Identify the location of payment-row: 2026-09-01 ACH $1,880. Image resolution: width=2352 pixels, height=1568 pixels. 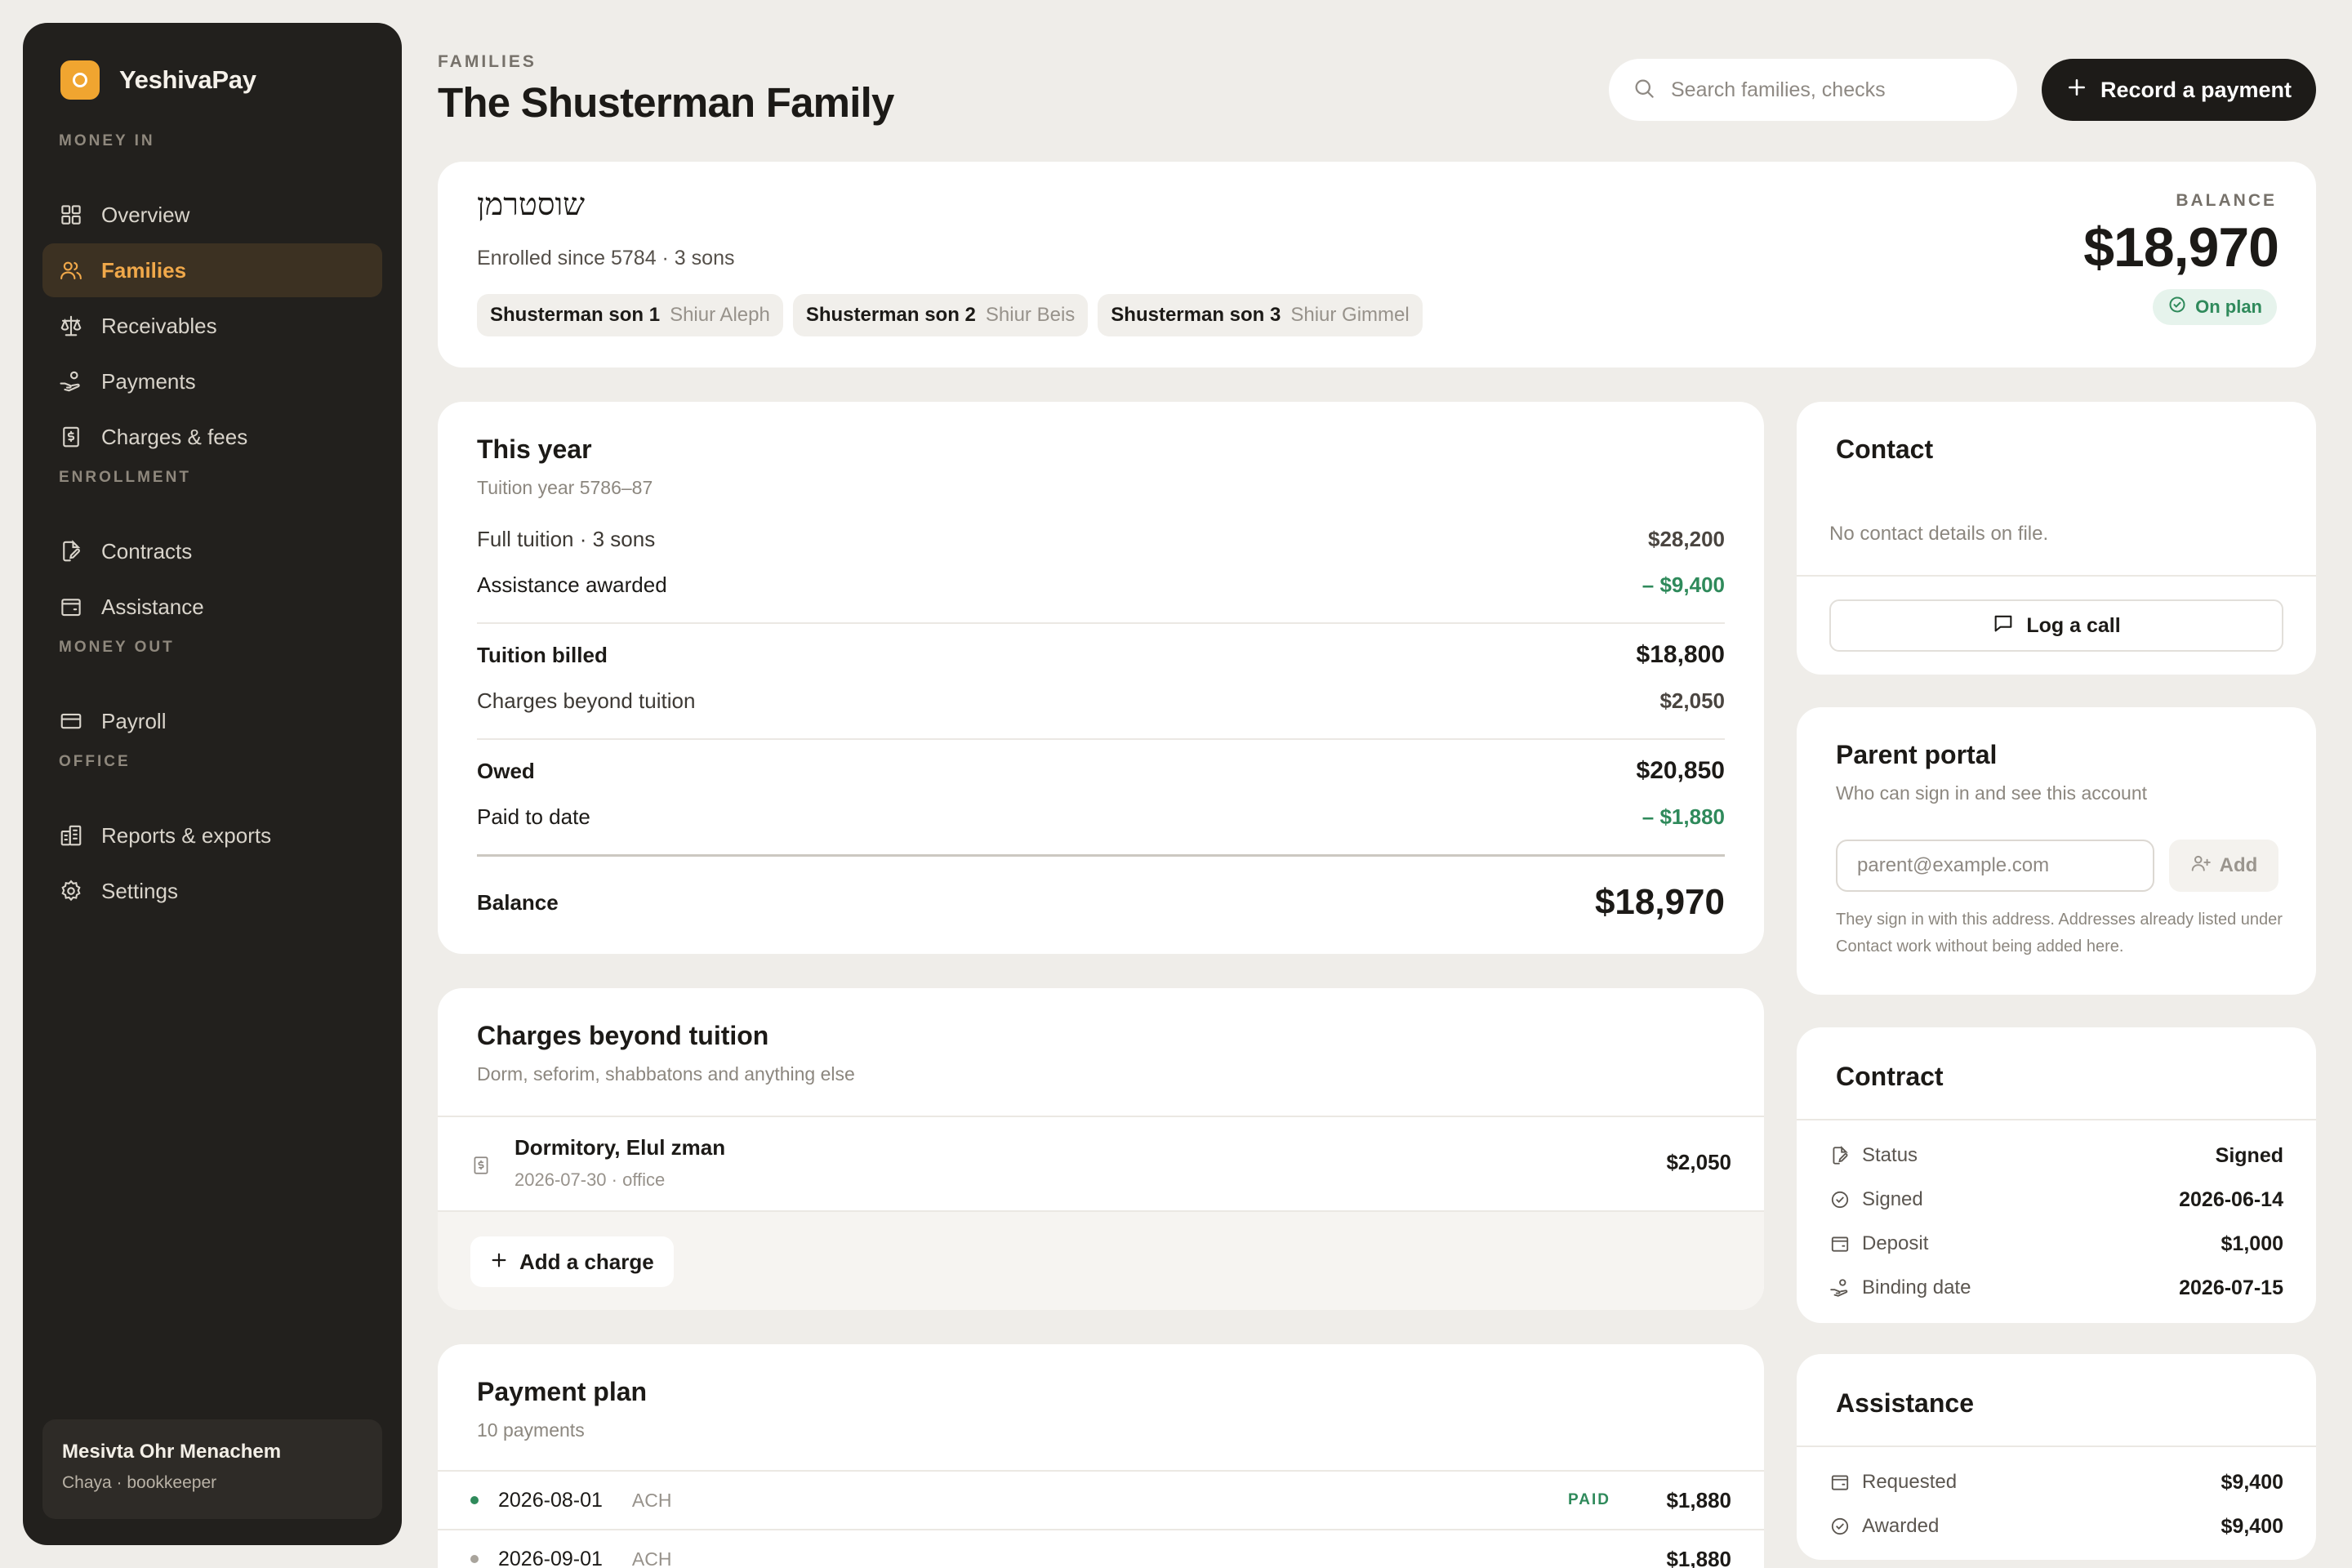
(1101, 1548).